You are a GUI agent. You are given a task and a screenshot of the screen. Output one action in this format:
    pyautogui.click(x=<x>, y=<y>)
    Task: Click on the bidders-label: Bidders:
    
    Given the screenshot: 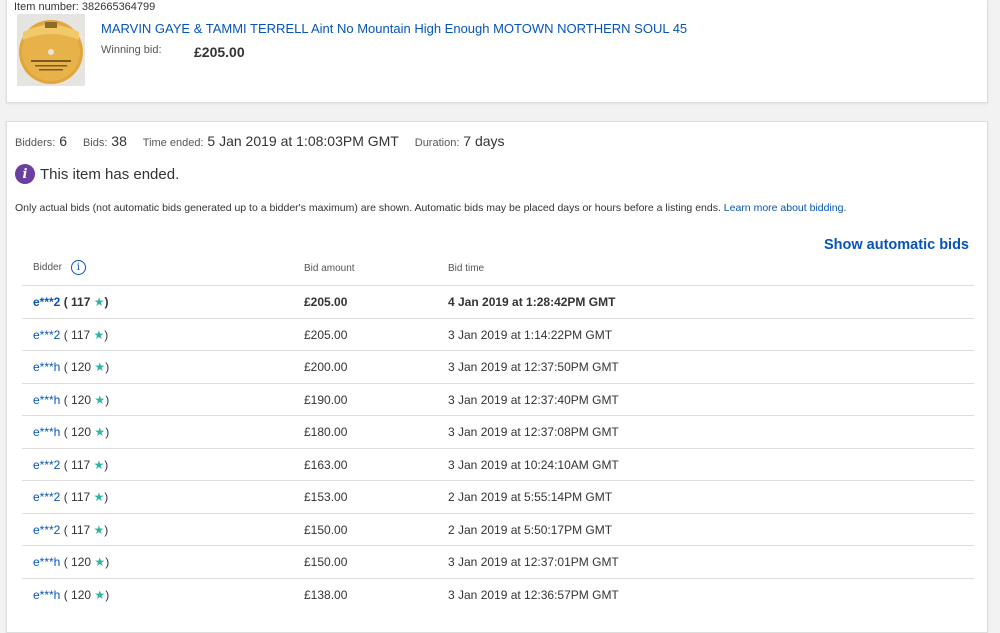 What is the action you would take?
    pyautogui.click(x=35, y=143)
    